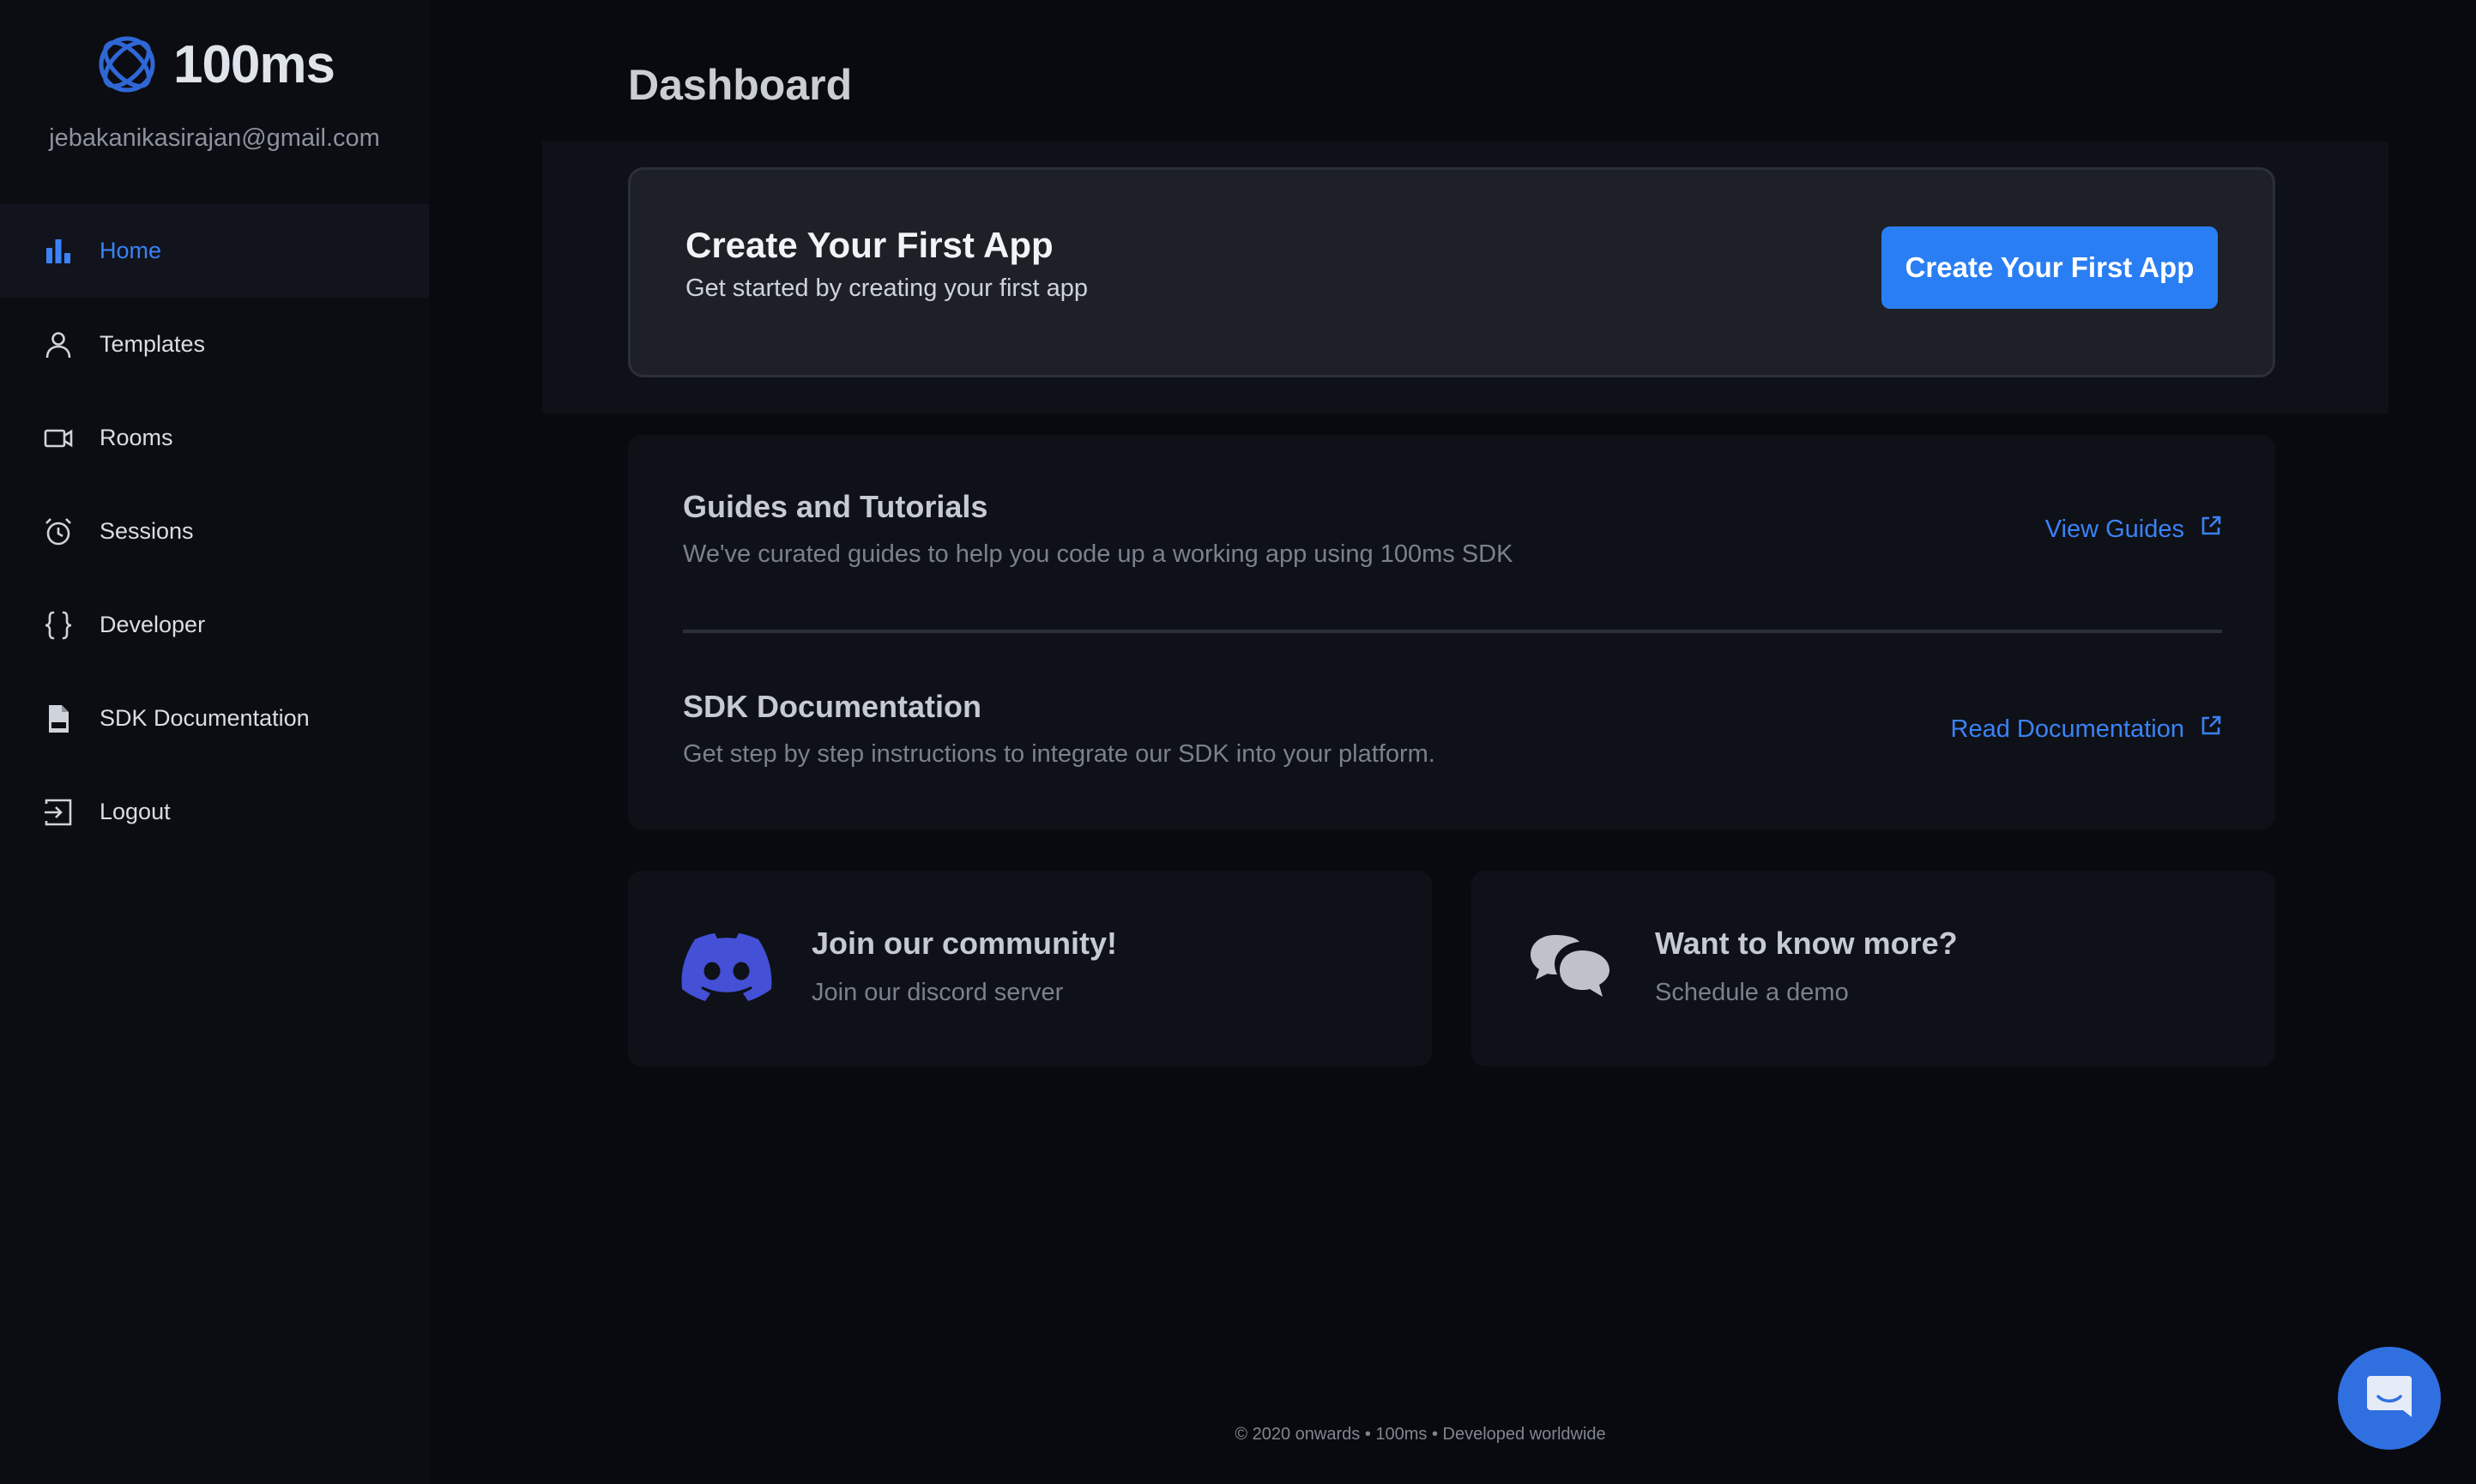  Describe the element at coordinates (135, 811) in the screenshot. I see `sidebar-item-label: Logout` at that location.